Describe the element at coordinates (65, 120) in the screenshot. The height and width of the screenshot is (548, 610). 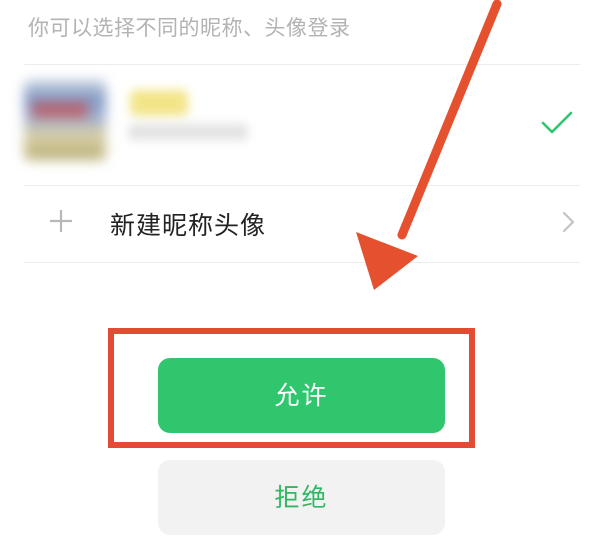
I see `avatar` at that location.